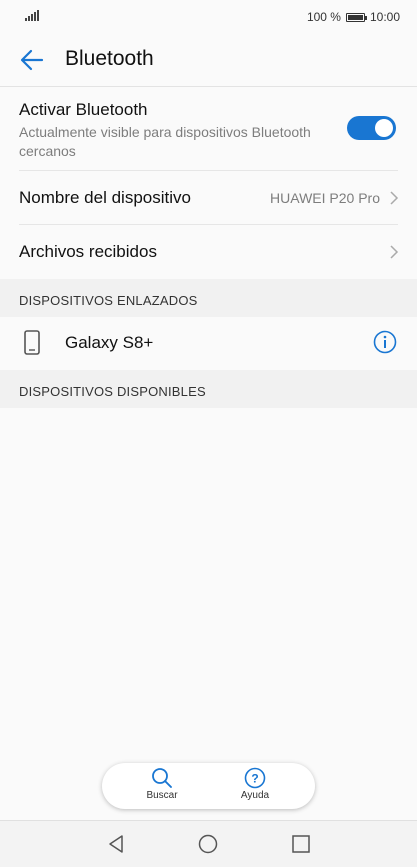 Image resolution: width=417 pixels, height=867 pixels. I want to click on received-files-label: Archivos recibidos, so click(88, 251).